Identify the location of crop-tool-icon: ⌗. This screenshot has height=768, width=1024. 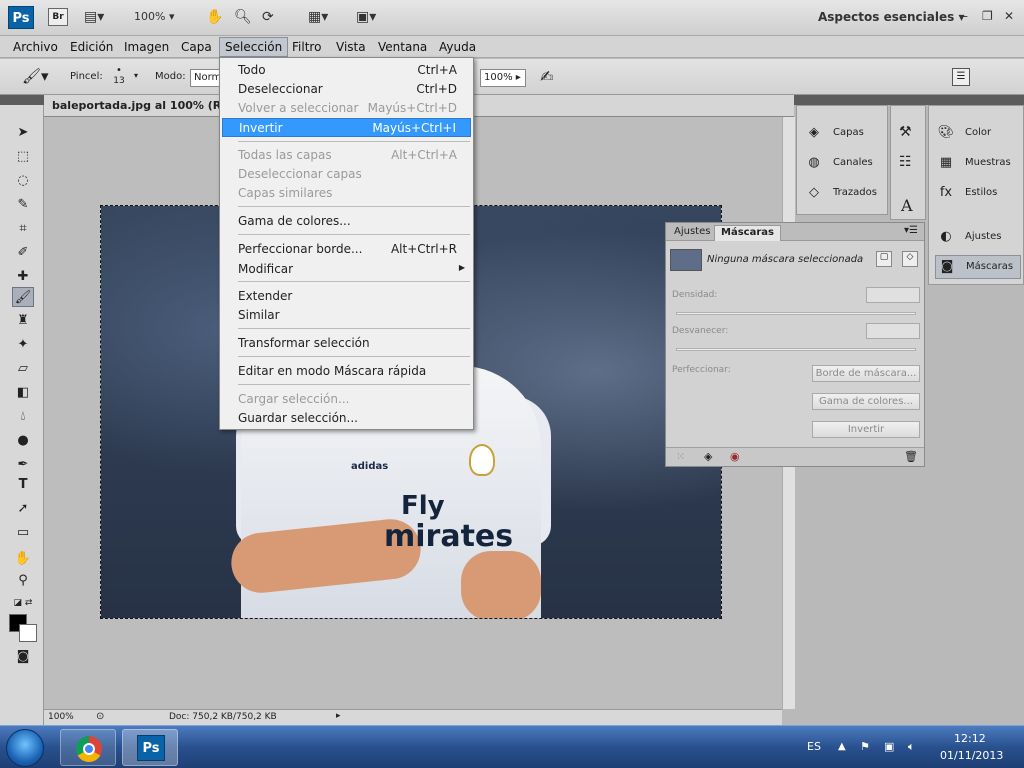
(23, 229).